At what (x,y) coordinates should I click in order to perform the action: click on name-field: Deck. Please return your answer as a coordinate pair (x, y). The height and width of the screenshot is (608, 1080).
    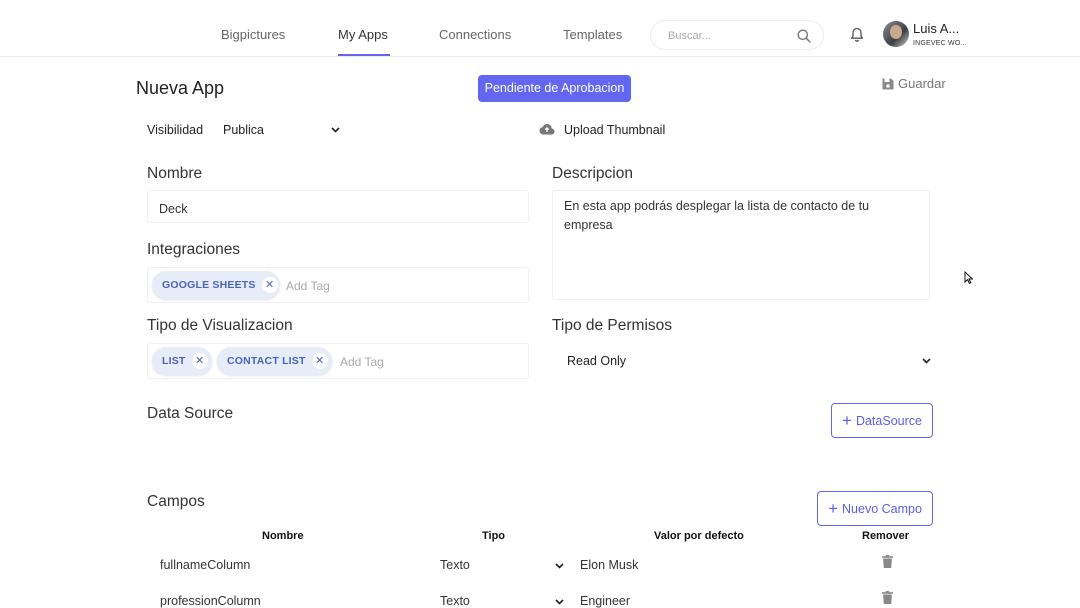
    Looking at the image, I should click on (338, 206).